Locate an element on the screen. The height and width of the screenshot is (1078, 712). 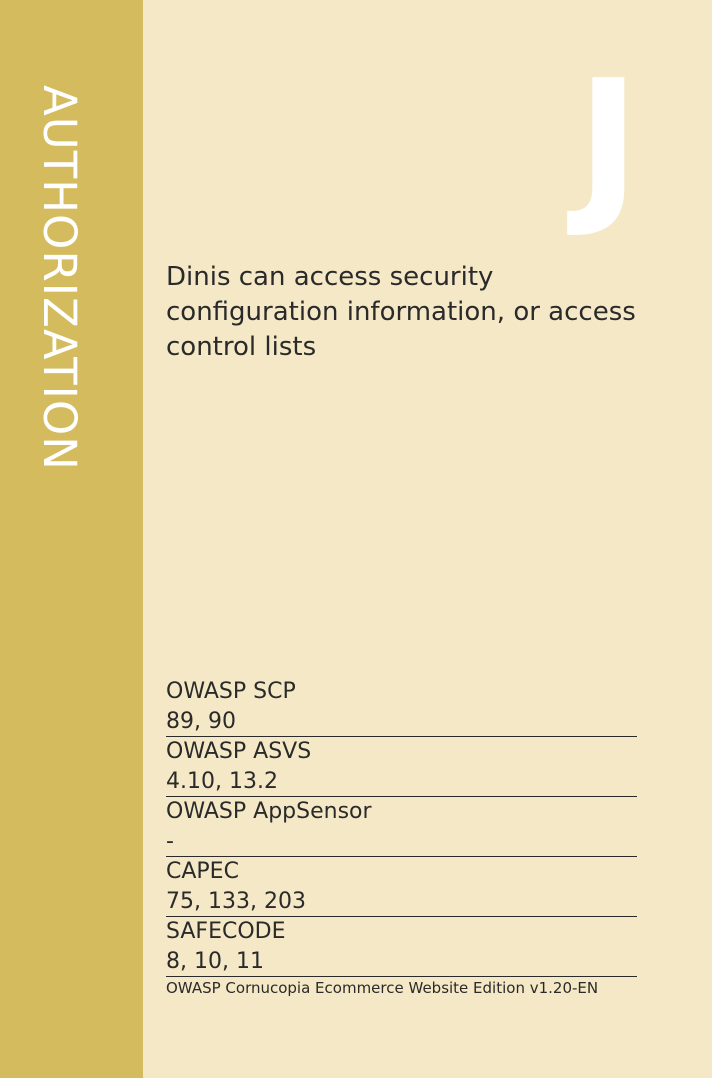
reference-value: 8, 10, 11 is located at coordinates (215, 961).